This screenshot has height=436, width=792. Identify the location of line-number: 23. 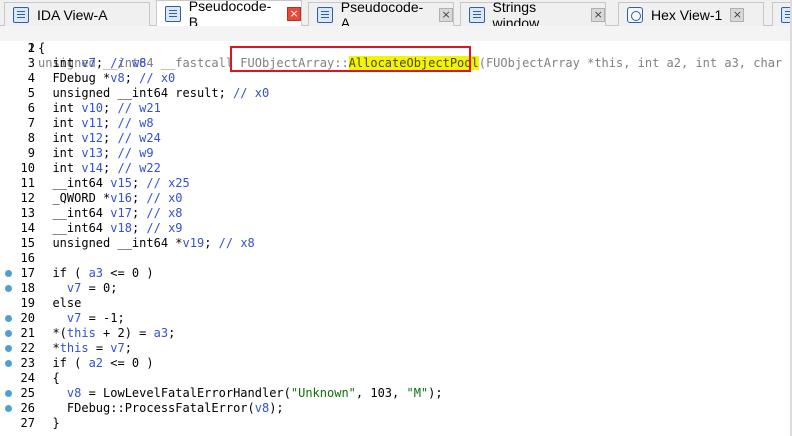
(27, 363).